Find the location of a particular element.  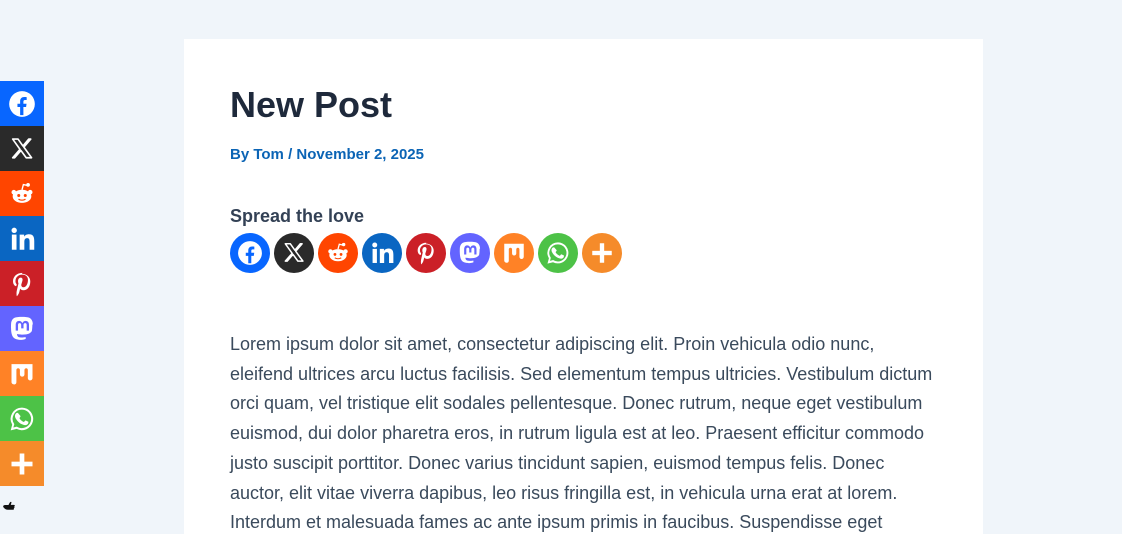

side-share-mix-button is located at coordinates (22, 373).